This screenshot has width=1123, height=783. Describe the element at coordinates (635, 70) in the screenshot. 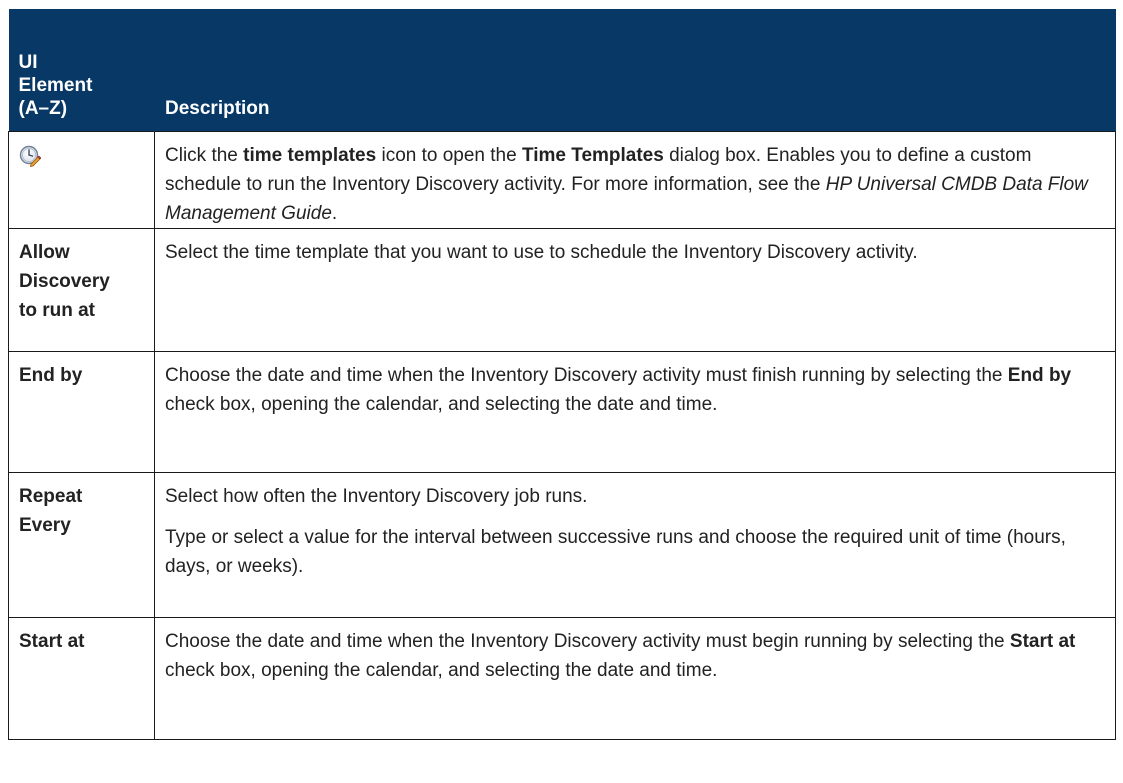

I see `header-description: Description` at that location.